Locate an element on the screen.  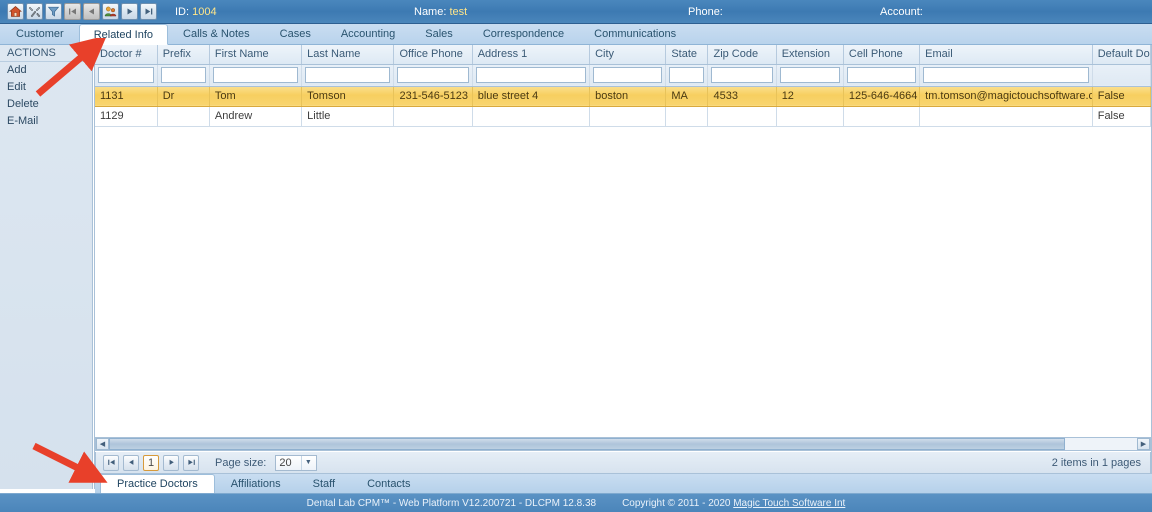
scrollbar-track is located at coordinates (623, 444).